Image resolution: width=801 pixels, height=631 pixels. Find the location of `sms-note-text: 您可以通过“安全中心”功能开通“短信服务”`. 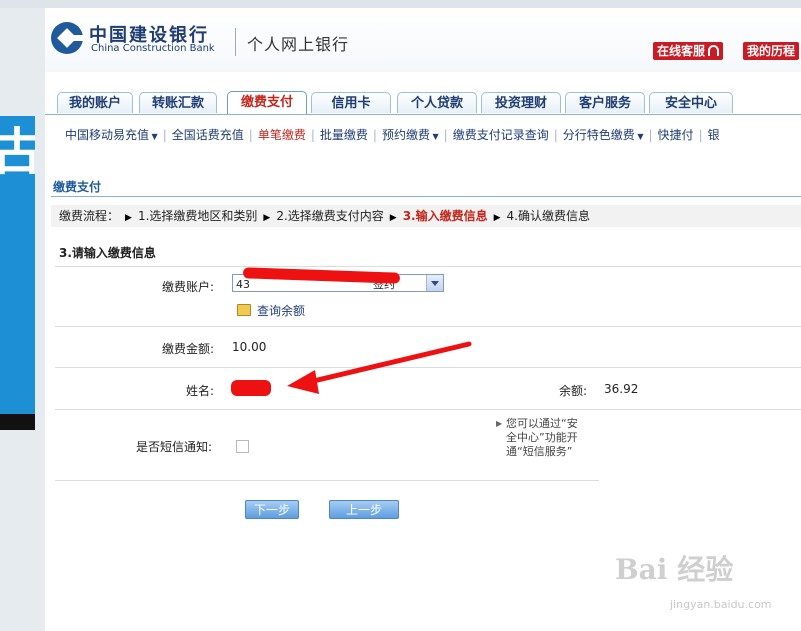

sms-note-text: 您可以通过“安全中心”功能开通“短信服务” is located at coordinates (542, 437).